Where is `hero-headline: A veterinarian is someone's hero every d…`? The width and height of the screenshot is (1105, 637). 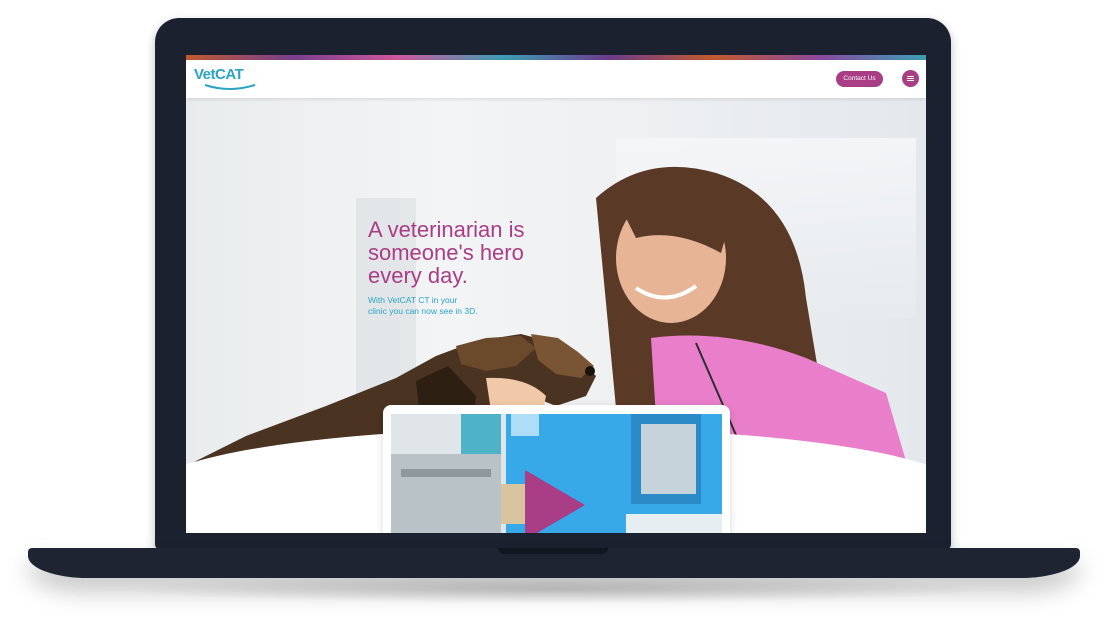 hero-headline: A veterinarian is someone's hero every d… is located at coordinates (446, 252).